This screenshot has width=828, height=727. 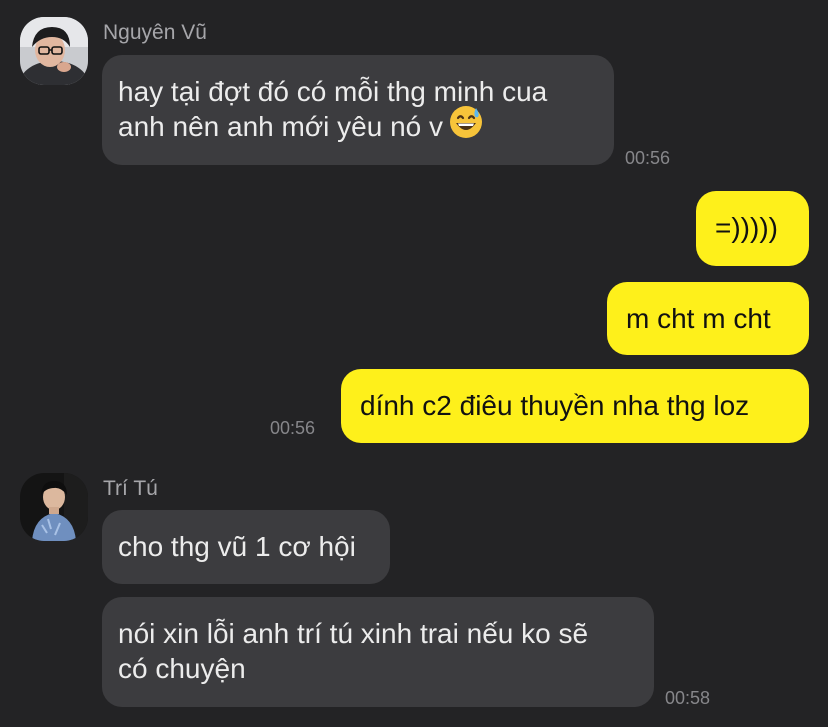 I want to click on sender-avatar-tri-tu, so click(x=54, y=507).